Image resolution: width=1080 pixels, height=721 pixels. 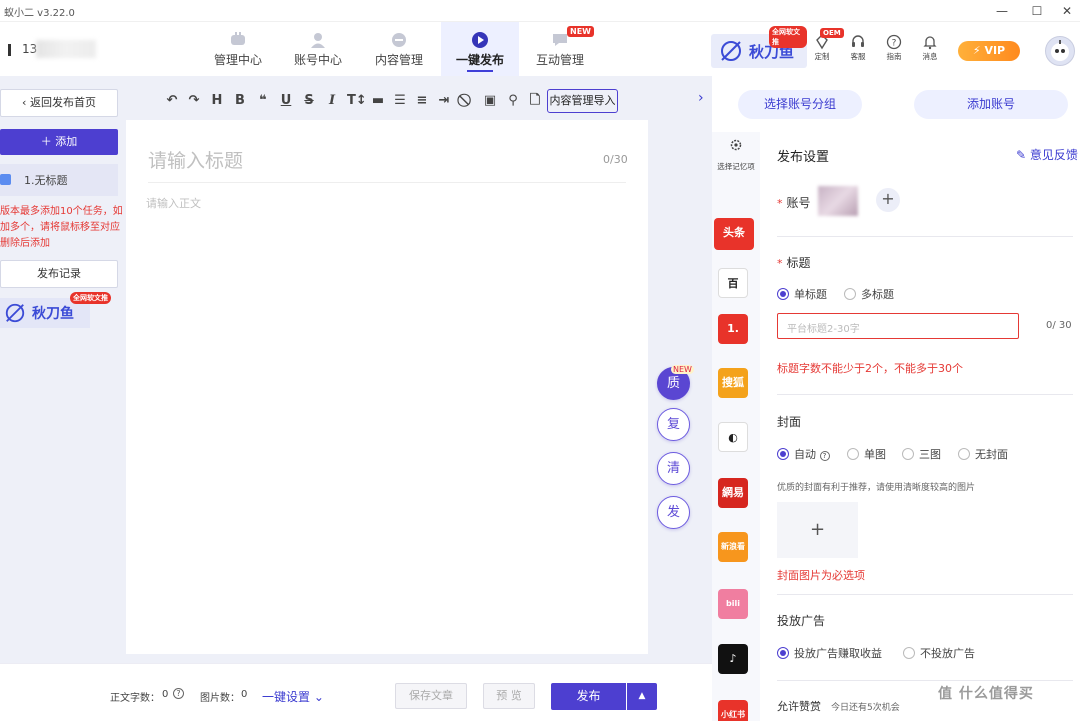 What do you see at coordinates (318, 49) in the screenshot?
I see `tab-account-center: 账号中心` at bounding box center [318, 49].